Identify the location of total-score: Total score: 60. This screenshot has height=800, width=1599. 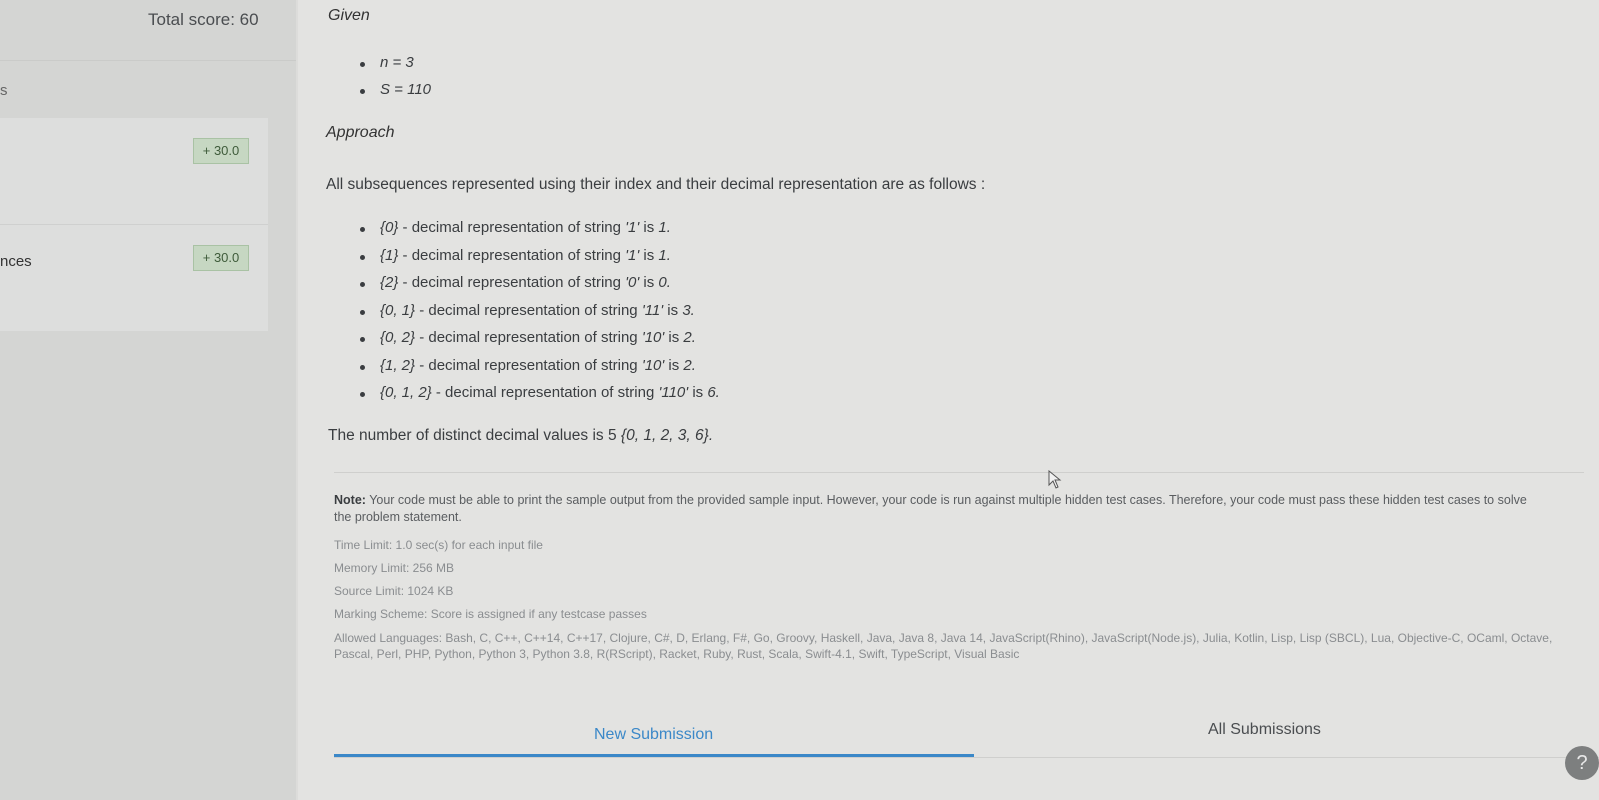
(203, 19).